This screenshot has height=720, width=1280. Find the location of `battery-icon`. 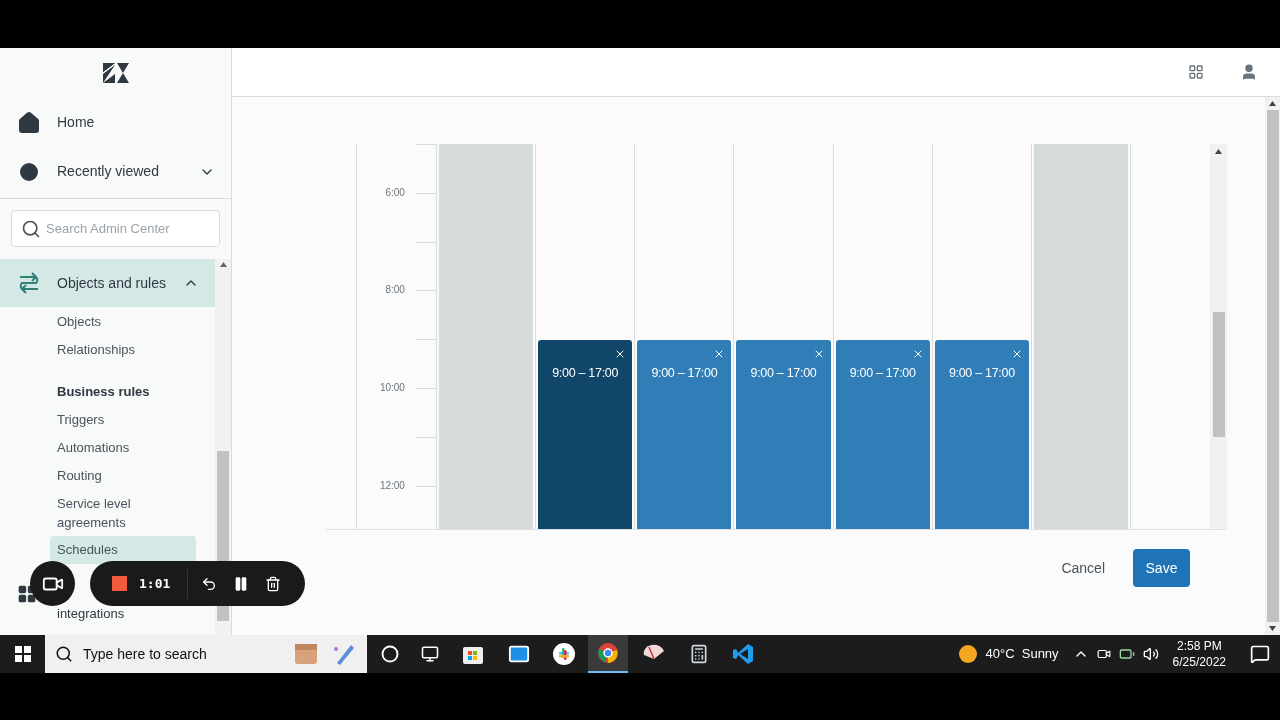

battery-icon is located at coordinates (1126, 654).